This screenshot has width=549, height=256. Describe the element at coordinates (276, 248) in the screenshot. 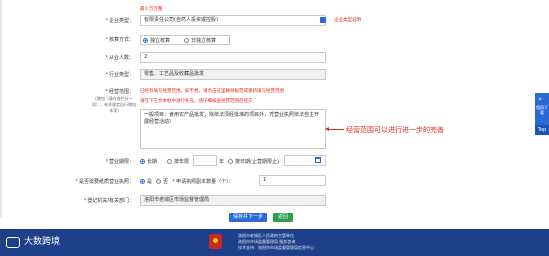

I see `footer-line-3: 技术支持：洛阳市市场监督管理局信息中心` at that location.